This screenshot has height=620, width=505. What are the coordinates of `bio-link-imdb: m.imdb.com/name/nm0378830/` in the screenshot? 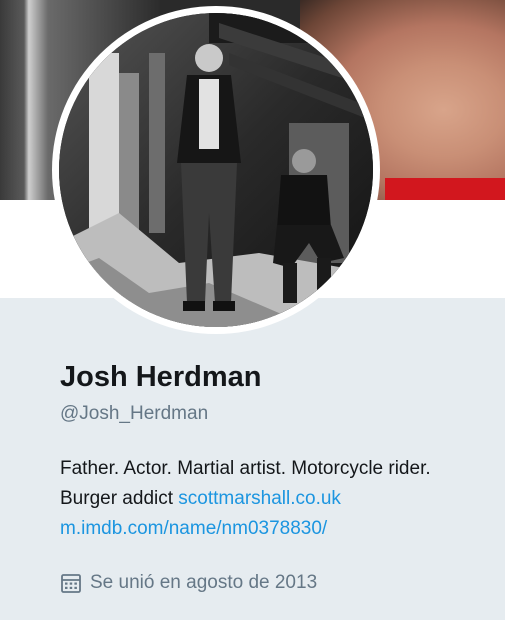 It's located at (193, 528).